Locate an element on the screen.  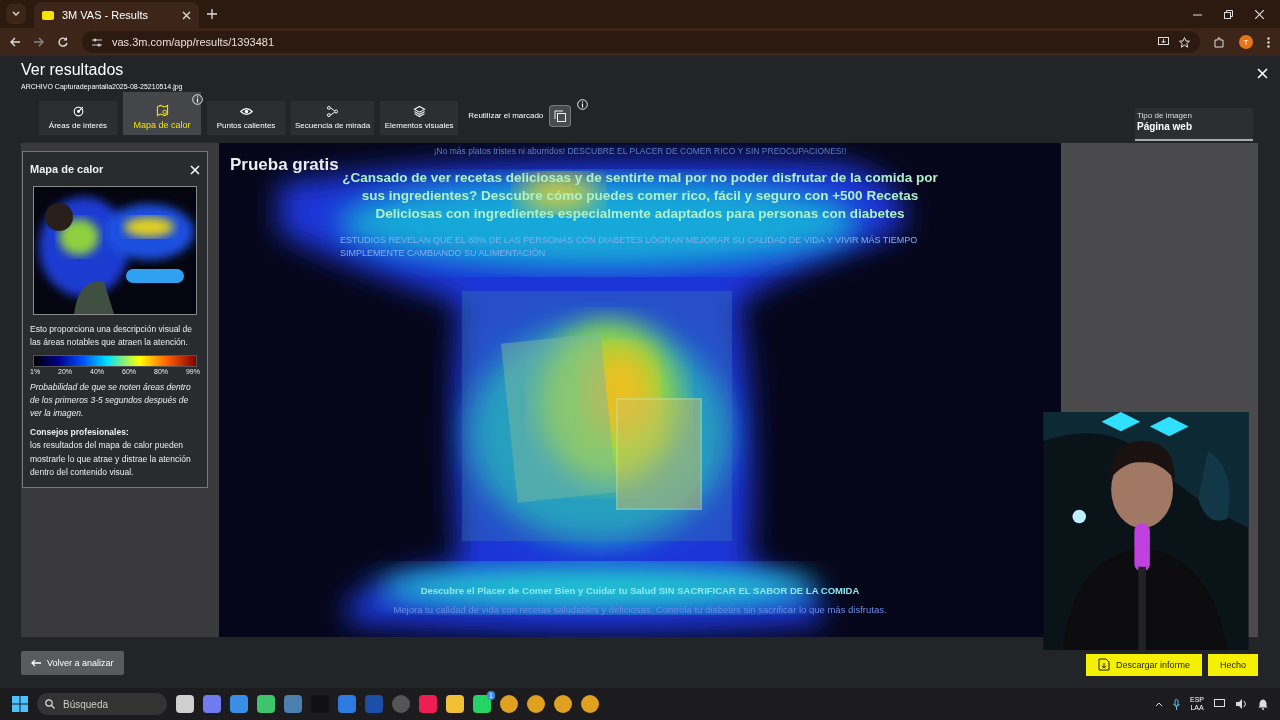
probability-note: Probabilidad de que se noten áreas dentro de los primeros 3-5 segundos después de ver la imagen. is located at coordinates (111, 400).